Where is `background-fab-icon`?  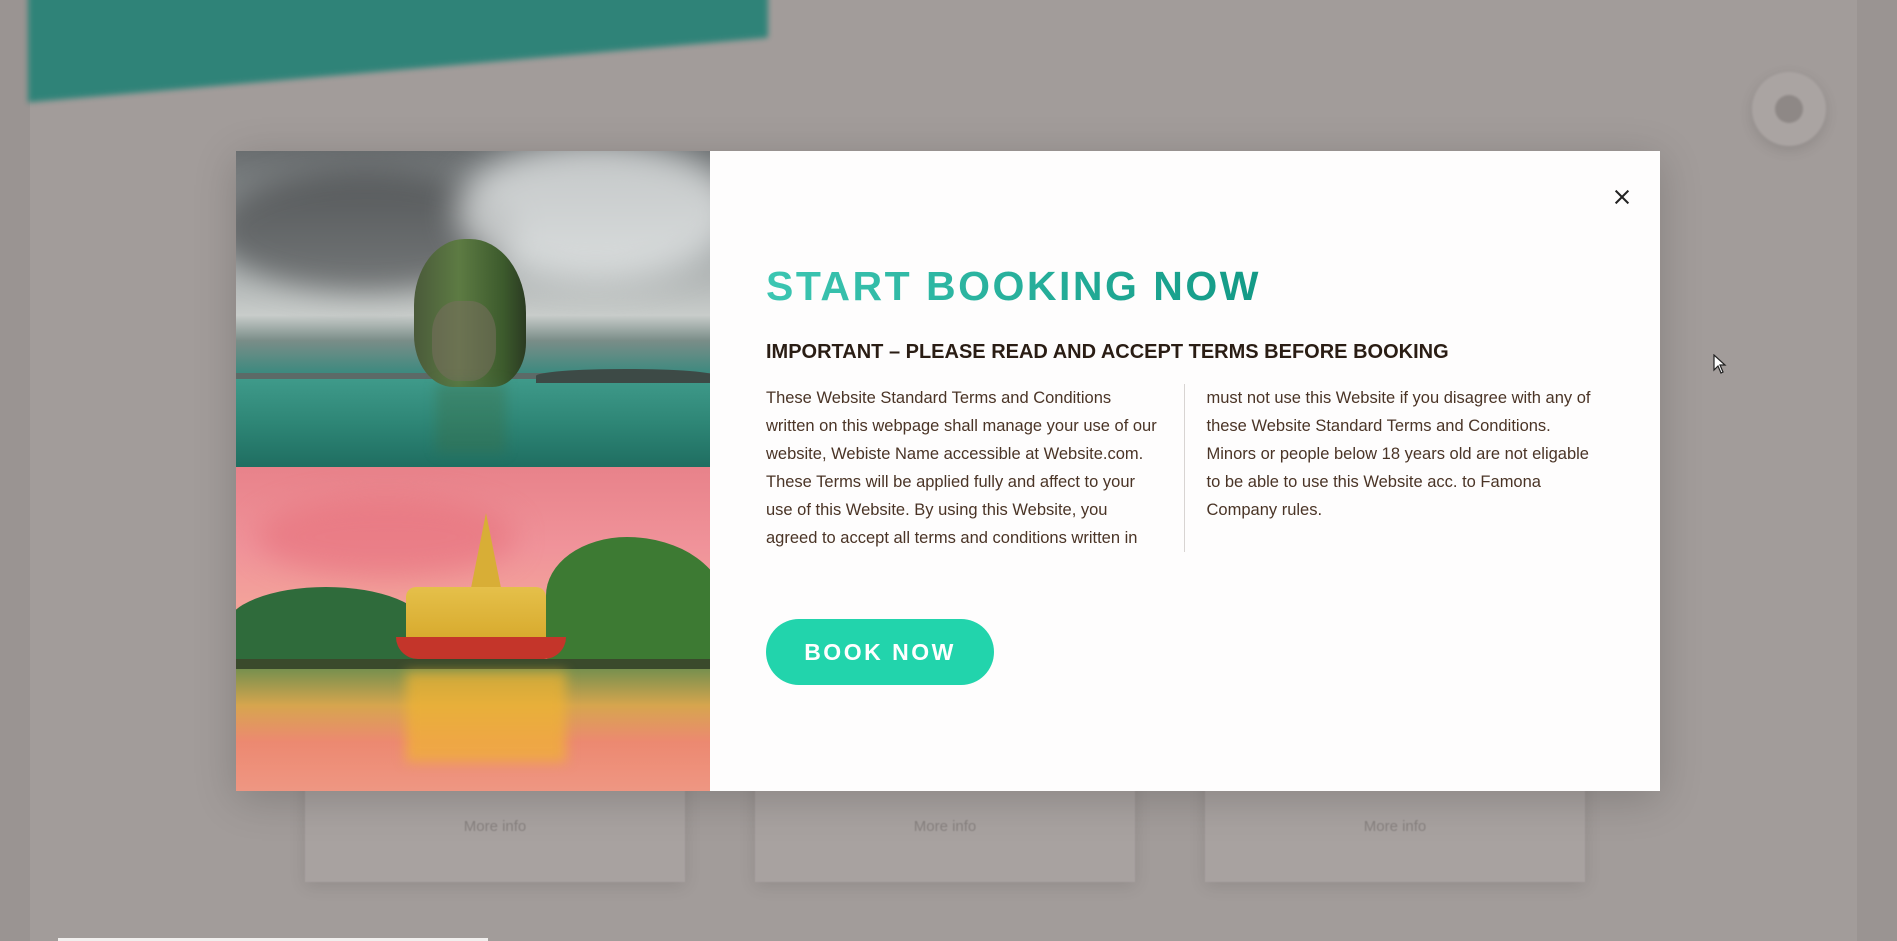 background-fab-icon is located at coordinates (1789, 109).